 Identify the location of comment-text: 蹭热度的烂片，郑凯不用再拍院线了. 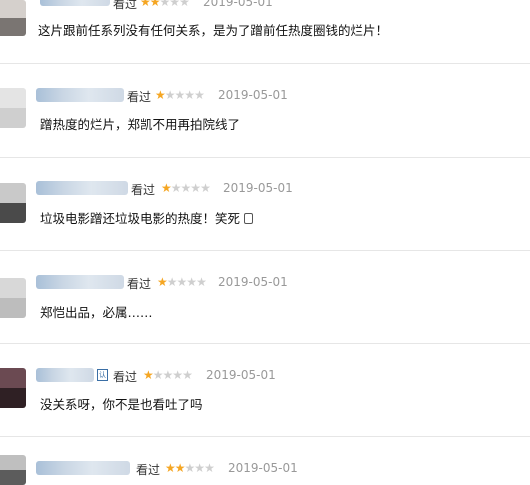
(140, 124).